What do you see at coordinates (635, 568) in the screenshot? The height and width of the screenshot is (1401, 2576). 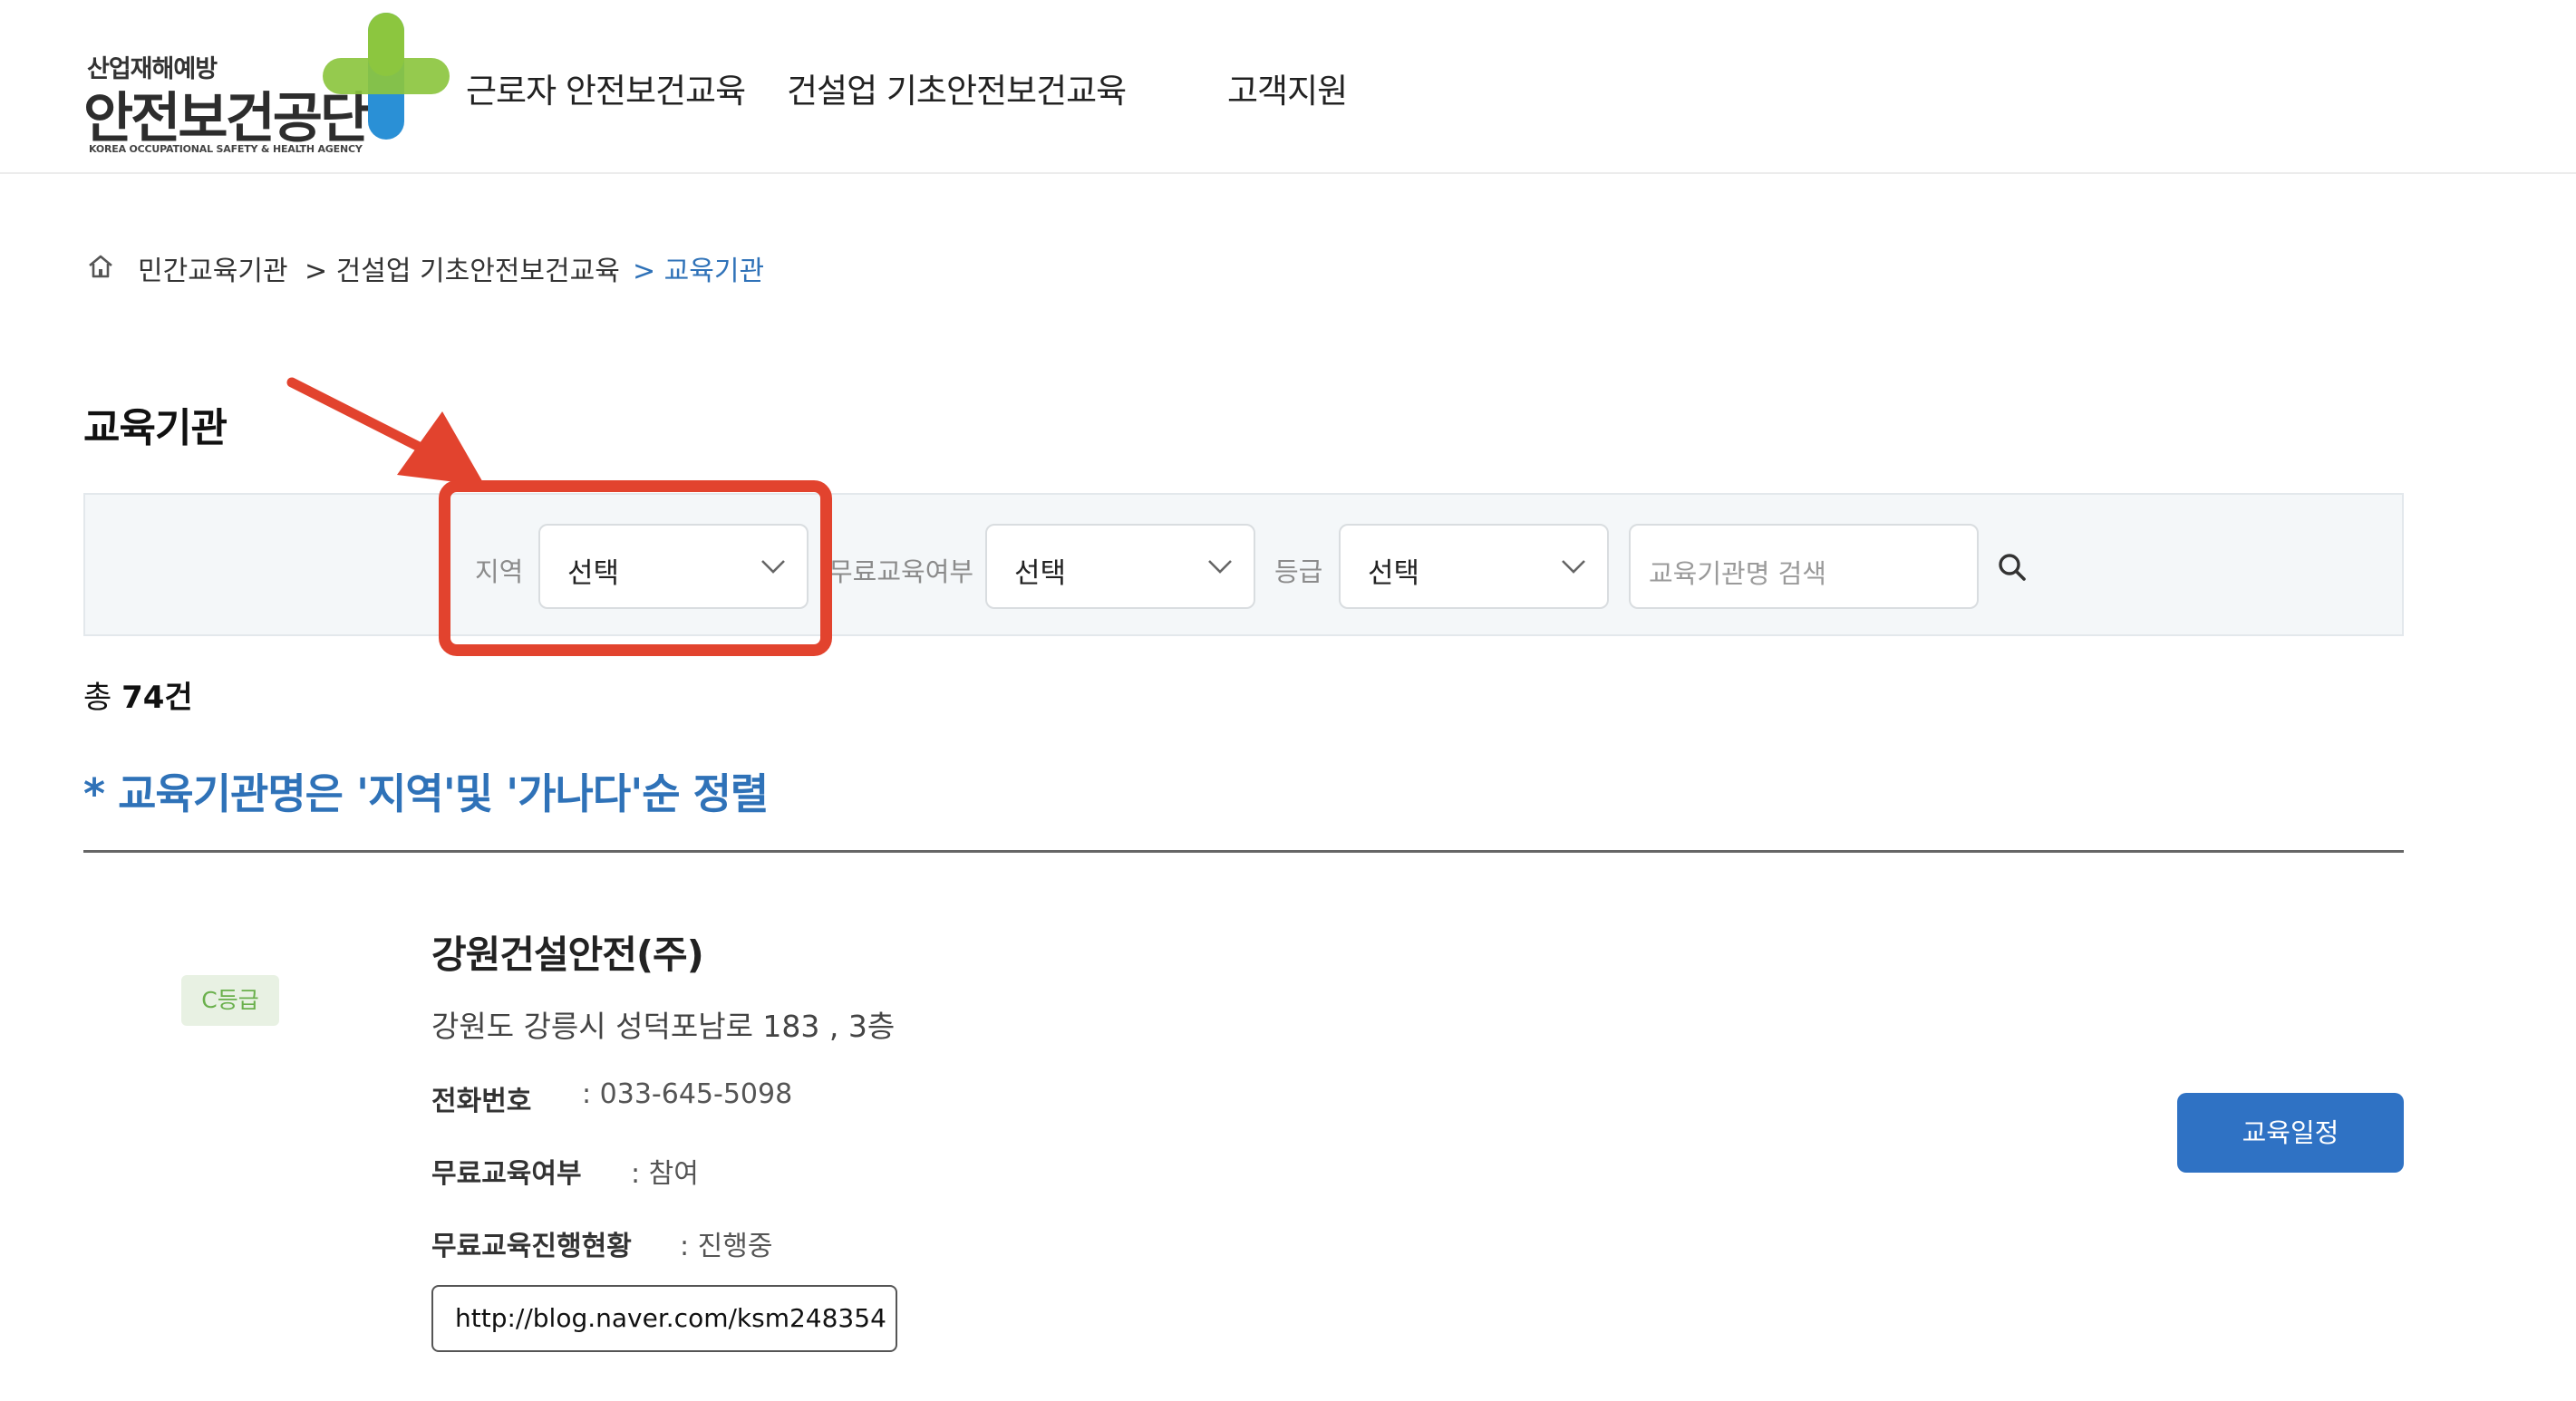 I see `annotation-highlight-box` at bounding box center [635, 568].